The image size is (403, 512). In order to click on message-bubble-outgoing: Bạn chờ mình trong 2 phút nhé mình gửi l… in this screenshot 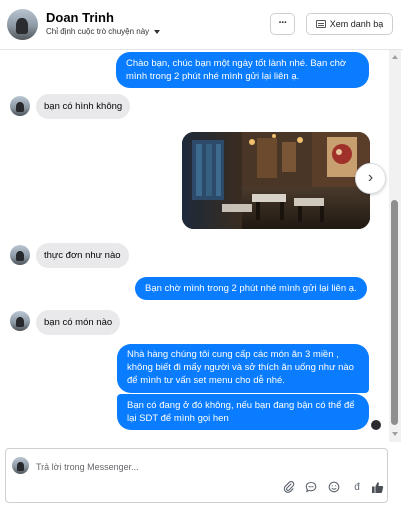, I will do `click(251, 288)`.